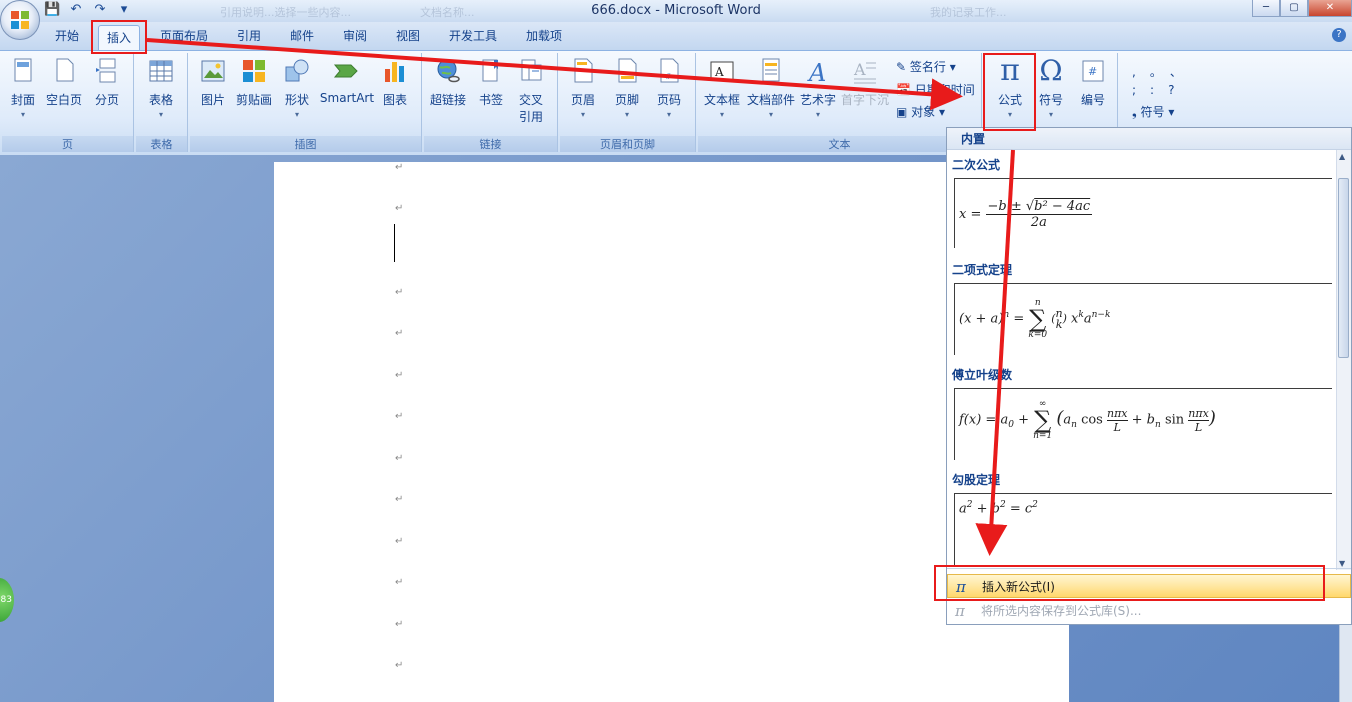 Image resolution: width=1352 pixels, height=702 pixels. Describe the element at coordinates (676, 36) in the screenshot. I see `ribbon-tab-bar: 开始 插入 页面布局 引用 邮件 审阅 视图 开发工具 加载项 ?` at that location.